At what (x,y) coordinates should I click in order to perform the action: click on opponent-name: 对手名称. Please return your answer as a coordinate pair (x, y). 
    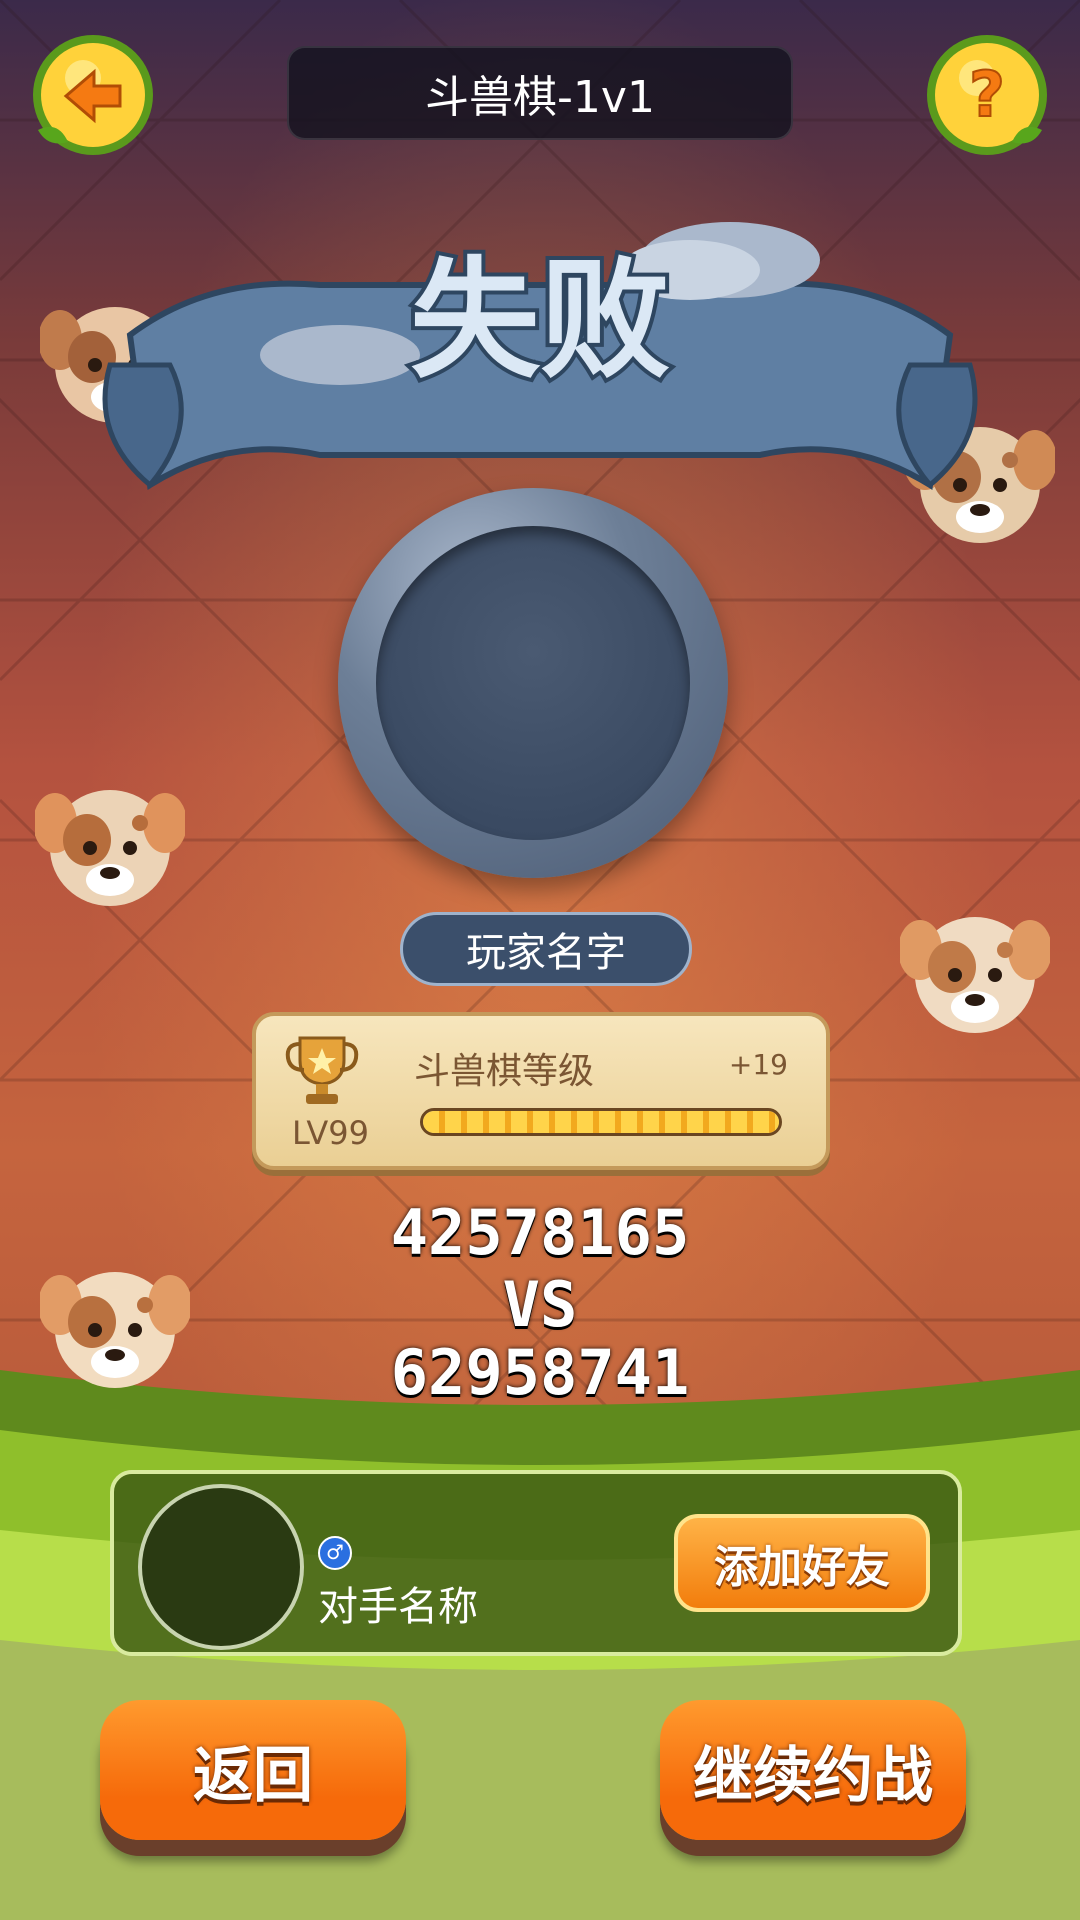
    Looking at the image, I should click on (398, 1607).